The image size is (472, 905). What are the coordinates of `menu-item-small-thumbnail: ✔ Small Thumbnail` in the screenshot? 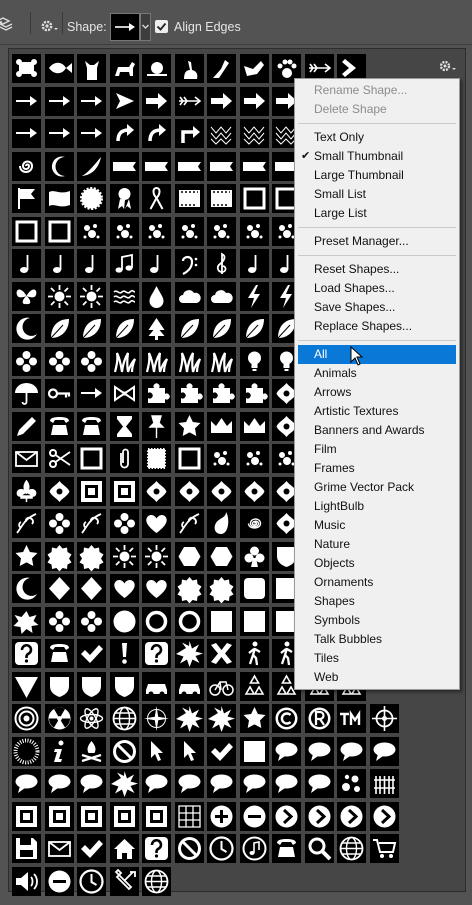 It's located at (377, 156).